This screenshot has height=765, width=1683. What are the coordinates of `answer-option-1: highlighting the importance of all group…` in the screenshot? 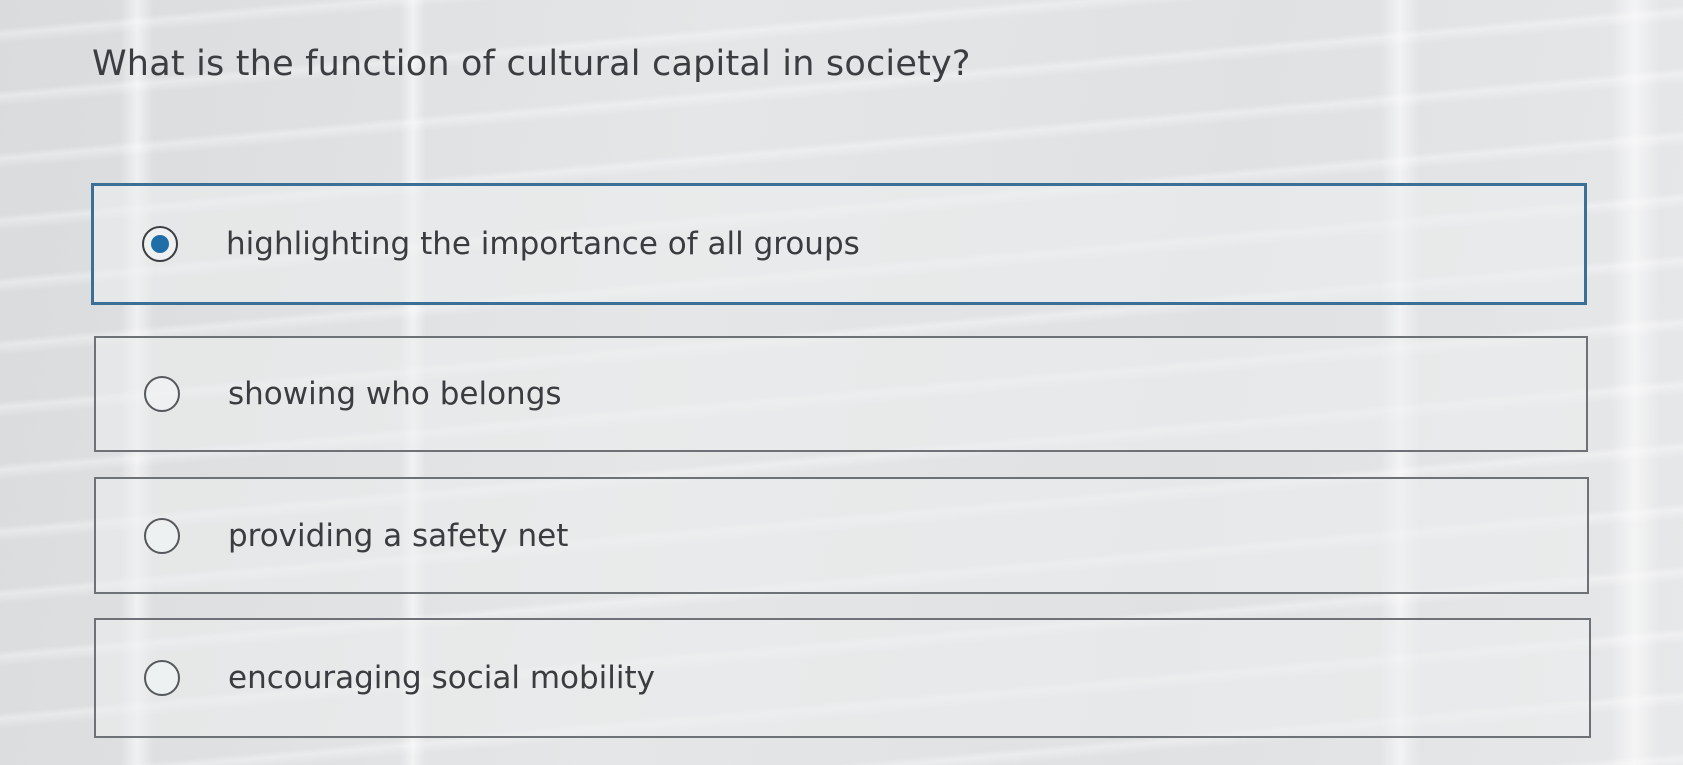 It's located at (839, 244).